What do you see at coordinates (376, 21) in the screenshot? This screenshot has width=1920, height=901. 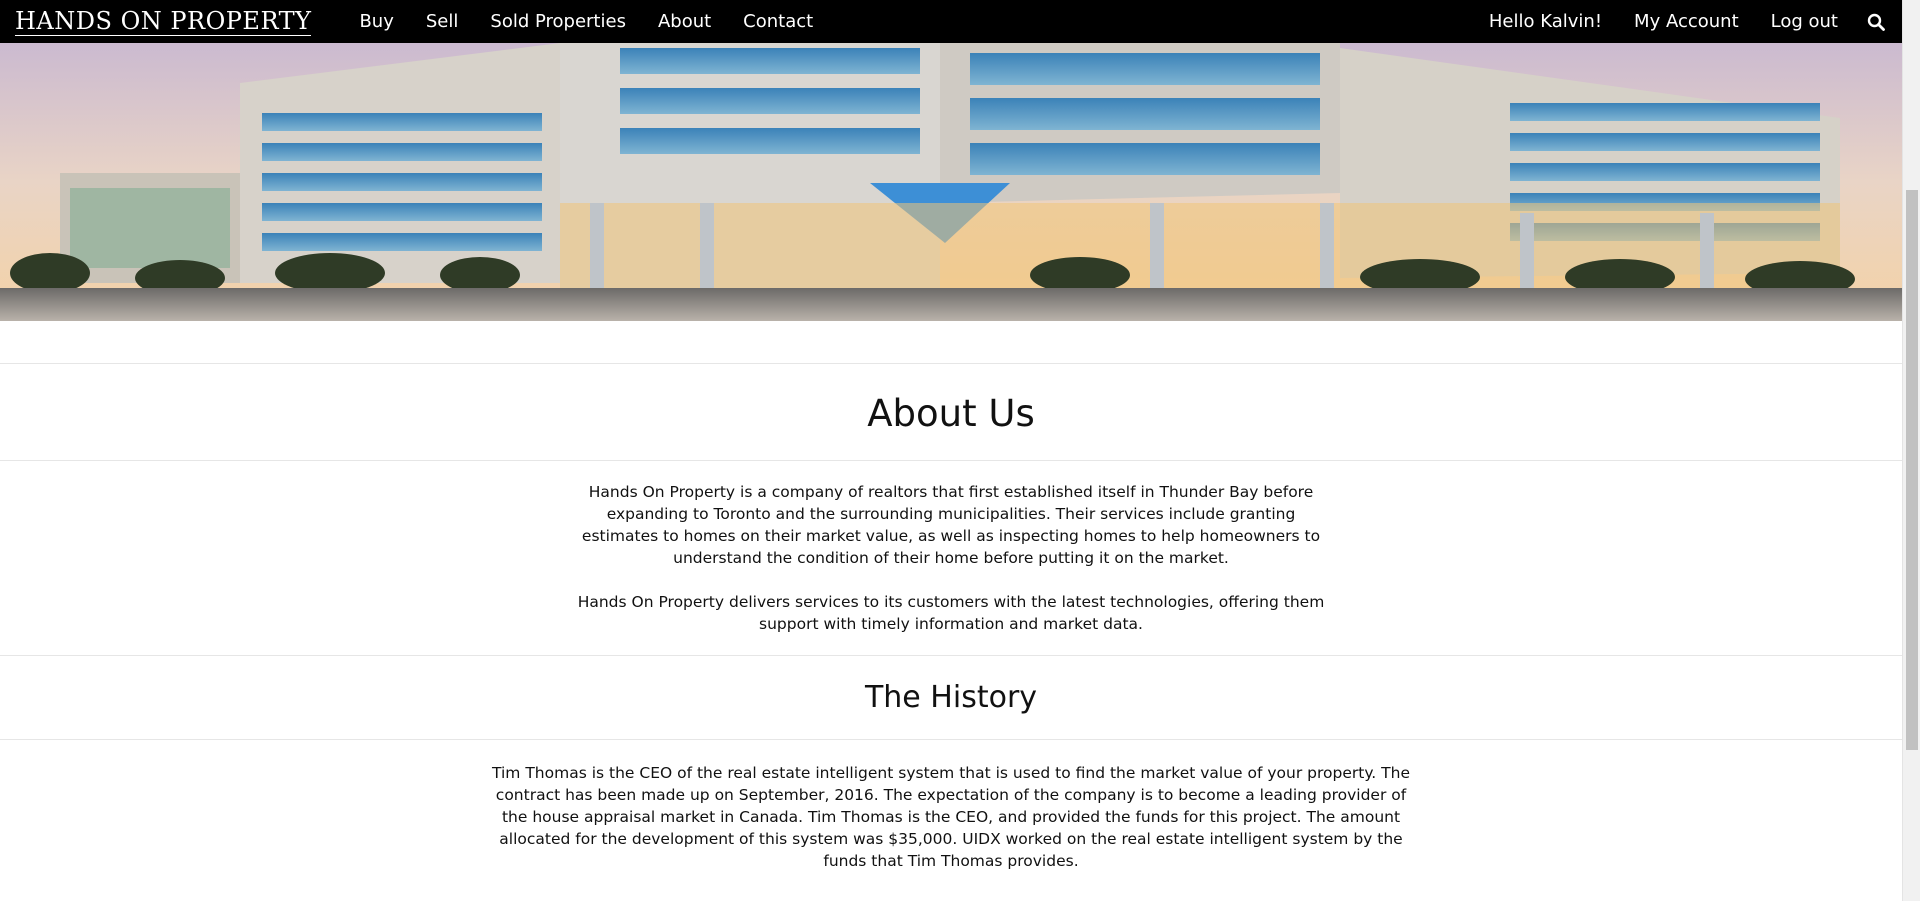 I see `nav-buy: Buy` at bounding box center [376, 21].